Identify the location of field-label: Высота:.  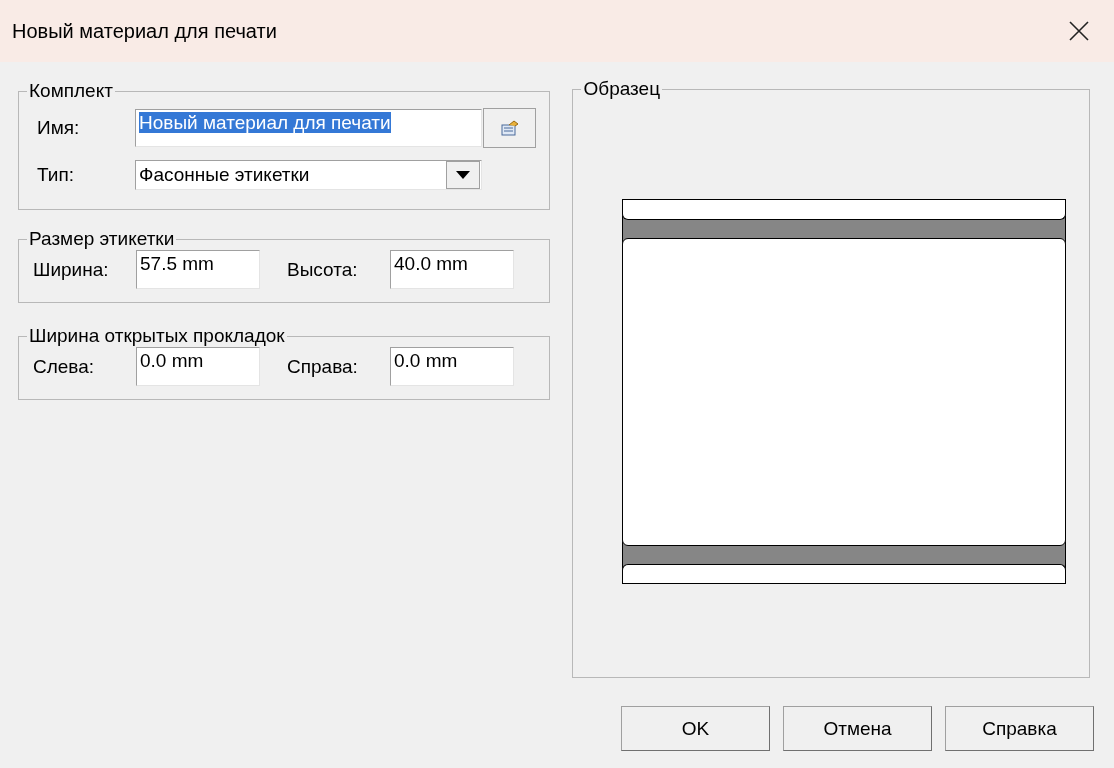
(322, 269).